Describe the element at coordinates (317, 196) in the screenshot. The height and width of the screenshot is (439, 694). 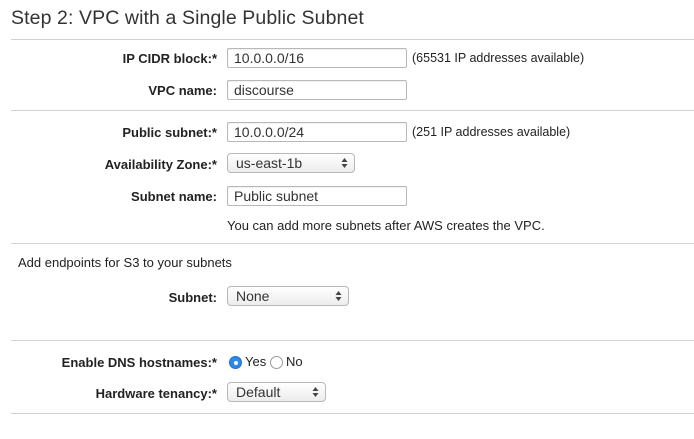
I see `subnet-name-input: Public subnet` at that location.